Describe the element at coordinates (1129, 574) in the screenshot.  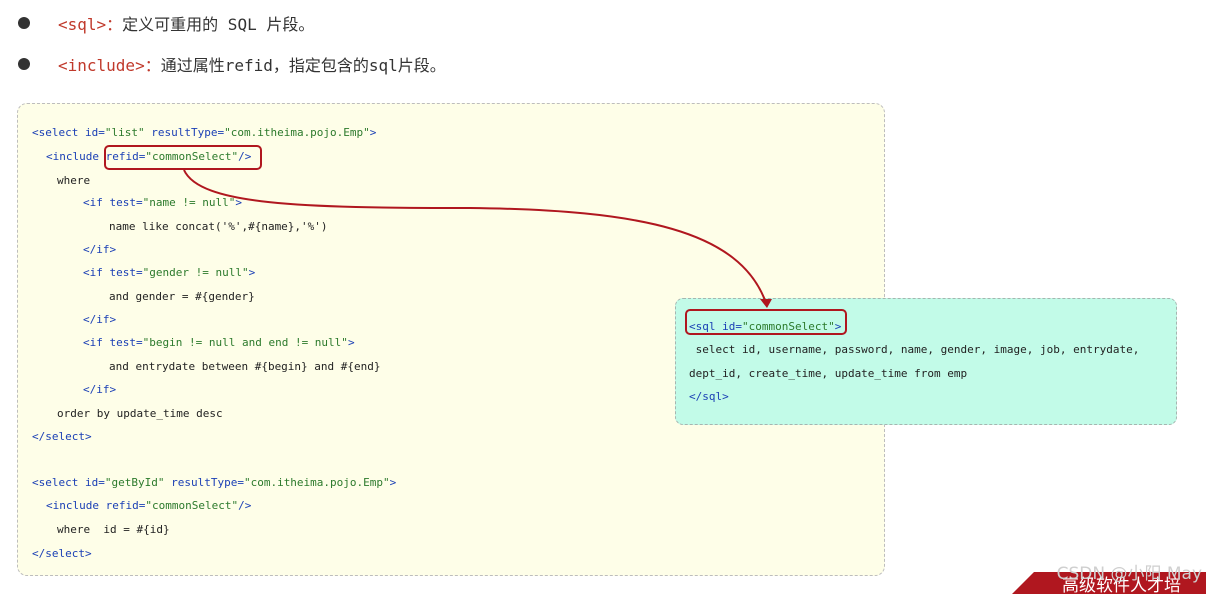
I see `csdn-watermark: CSDN @小阳 May` at that location.